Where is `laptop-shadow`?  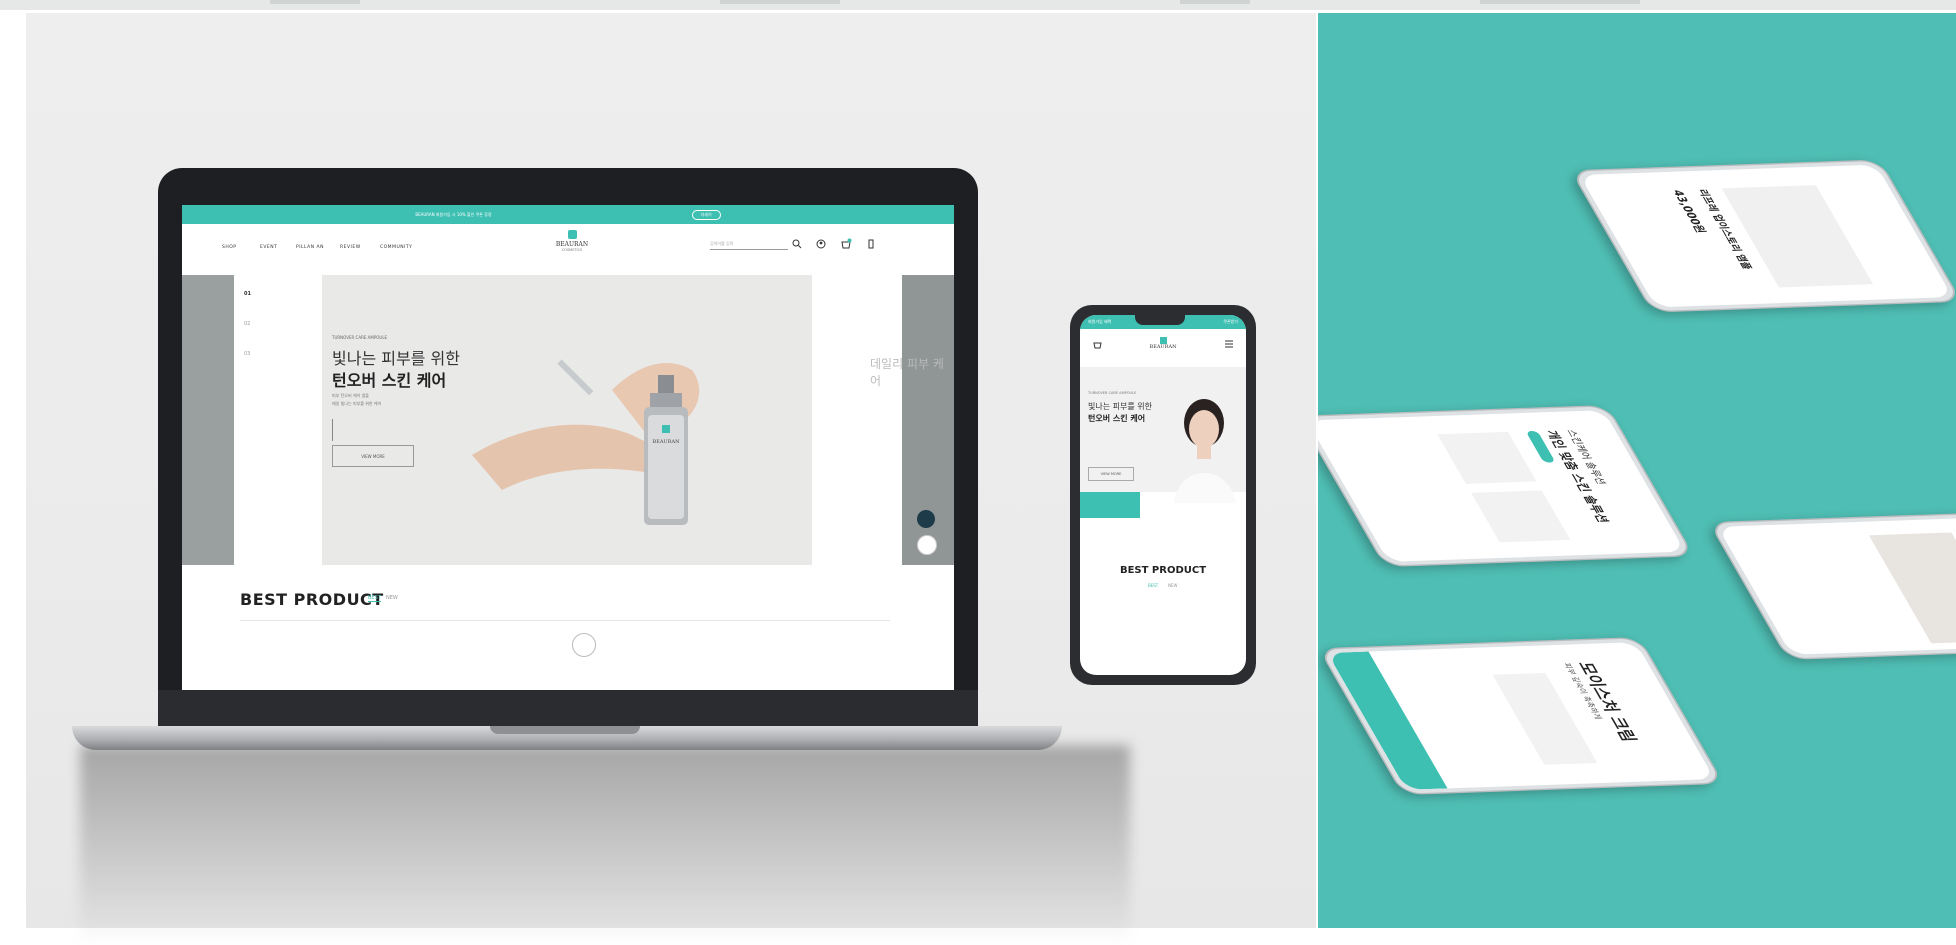 laptop-shadow is located at coordinates (605, 845).